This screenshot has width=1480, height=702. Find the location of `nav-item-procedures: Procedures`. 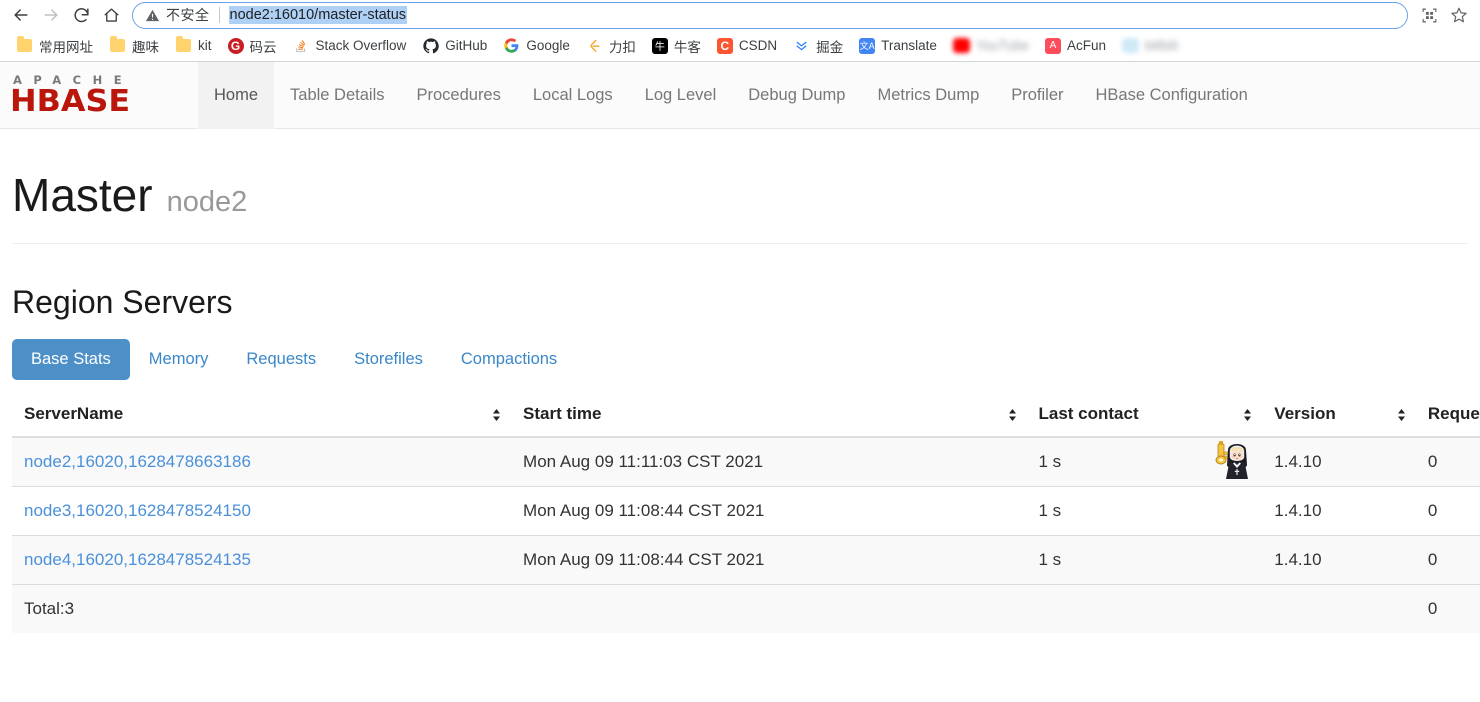

nav-item-procedures: Procedures is located at coordinates (458, 95).